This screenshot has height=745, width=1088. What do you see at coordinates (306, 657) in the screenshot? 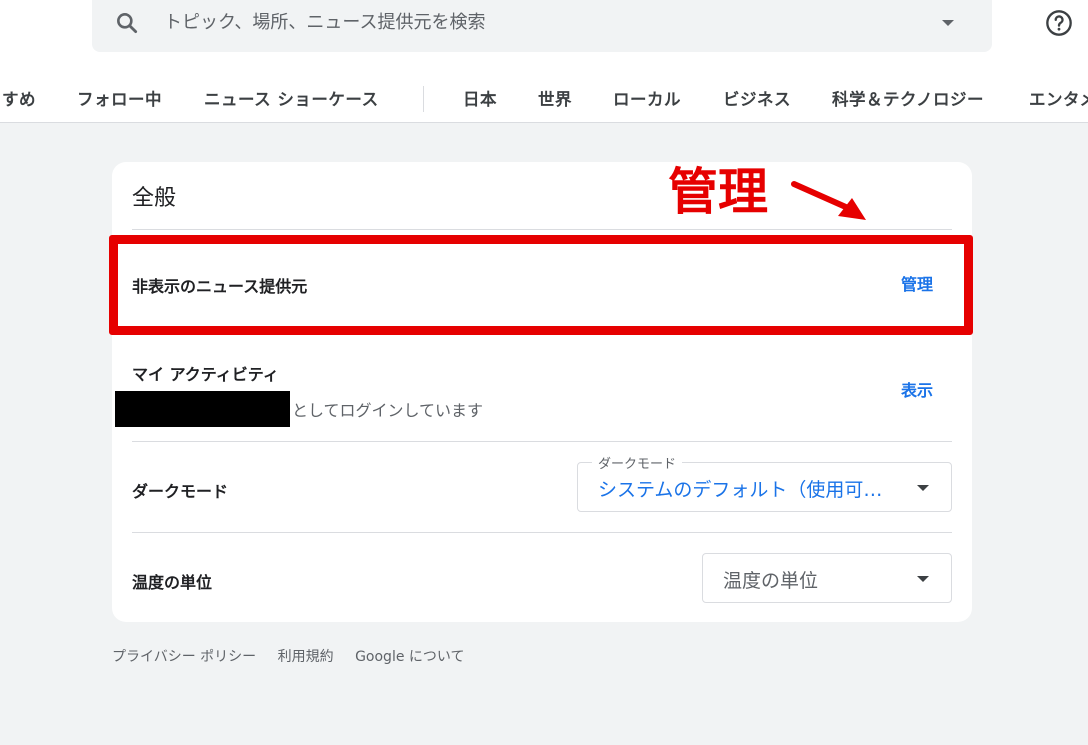
I see `terms-link: 利用規約` at bounding box center [306, 657].